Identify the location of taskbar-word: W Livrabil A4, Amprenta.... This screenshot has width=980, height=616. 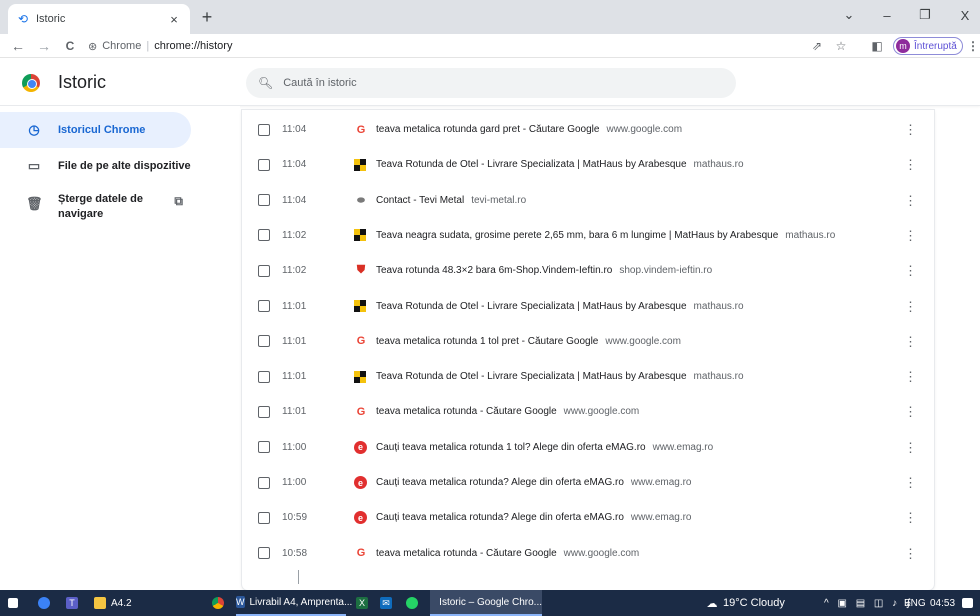
(294, 603).